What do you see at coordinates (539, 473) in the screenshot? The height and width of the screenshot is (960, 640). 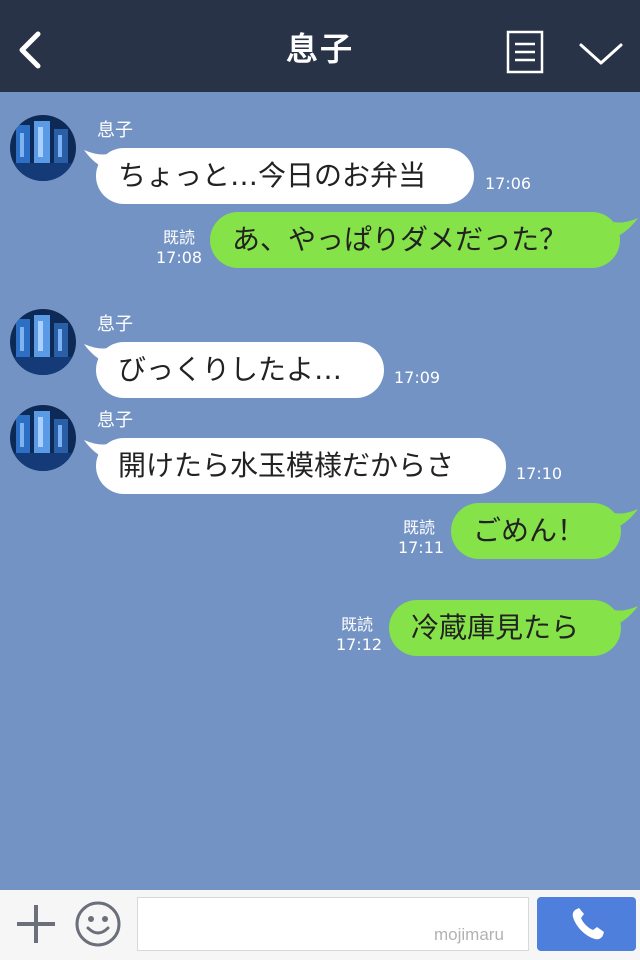 I see `message-time: 17:10` at bounding box center [539, 473].